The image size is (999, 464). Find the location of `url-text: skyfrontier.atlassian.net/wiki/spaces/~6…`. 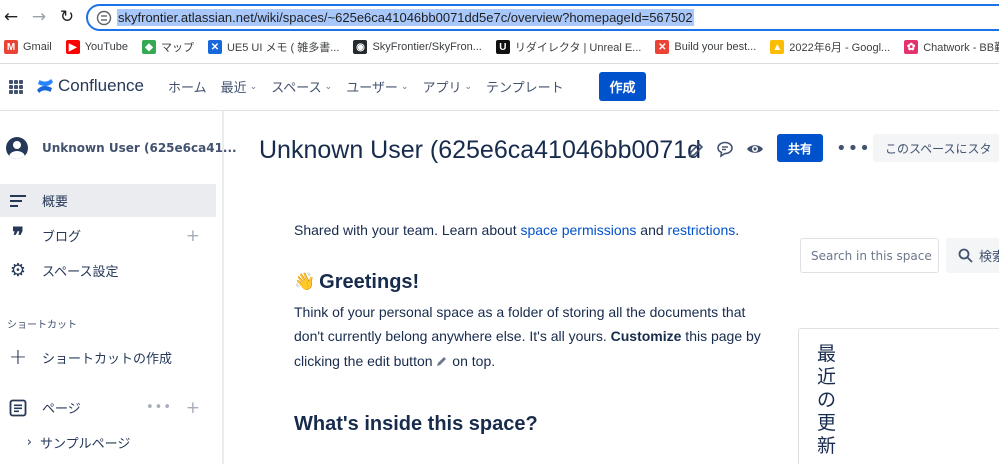

url-text: skyfrontier.atlassian.net/wiki/spaces/~6… is located at coordinates (405, 17).